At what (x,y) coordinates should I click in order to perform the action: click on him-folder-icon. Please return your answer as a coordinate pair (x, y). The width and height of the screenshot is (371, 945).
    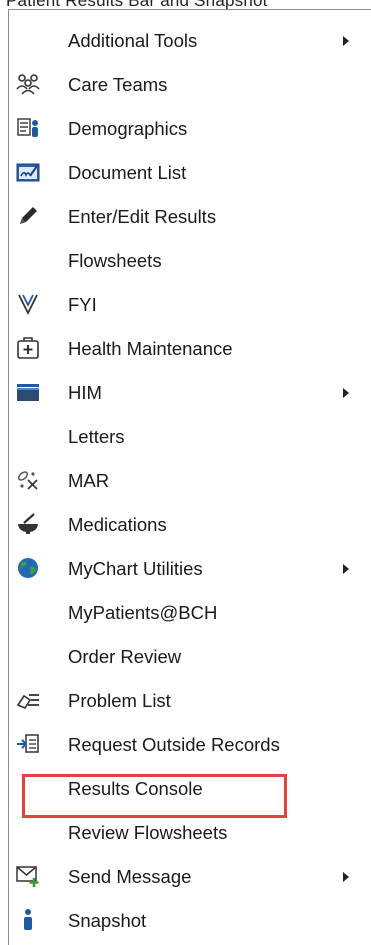
    Looking at the image, I should click on (28, 392).